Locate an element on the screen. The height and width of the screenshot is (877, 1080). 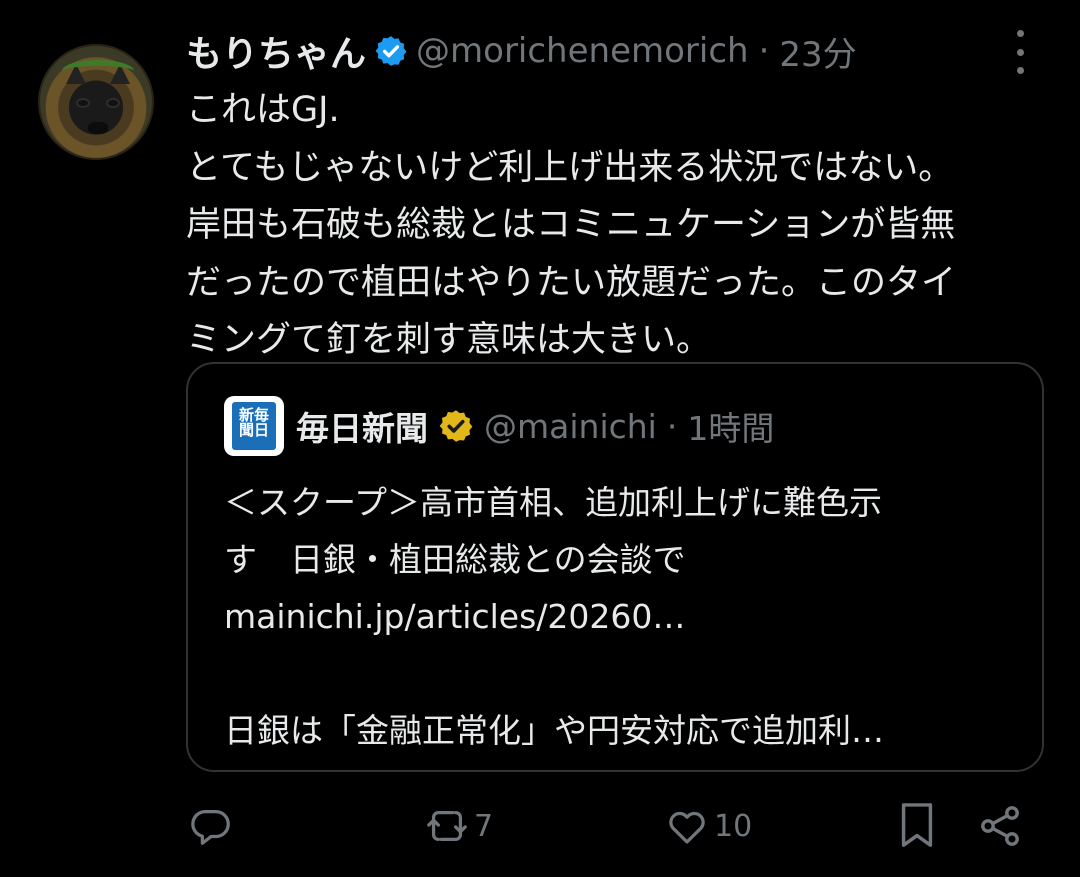
avatar is located at coordinates (96, 102).